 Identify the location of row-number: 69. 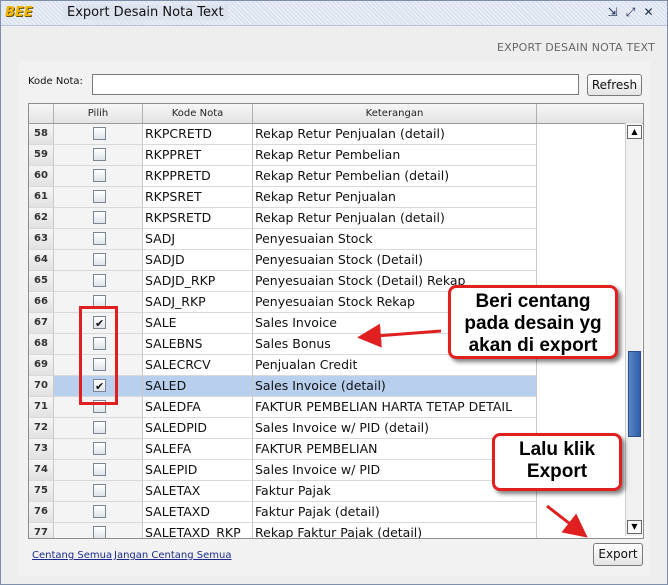
(41, 365).